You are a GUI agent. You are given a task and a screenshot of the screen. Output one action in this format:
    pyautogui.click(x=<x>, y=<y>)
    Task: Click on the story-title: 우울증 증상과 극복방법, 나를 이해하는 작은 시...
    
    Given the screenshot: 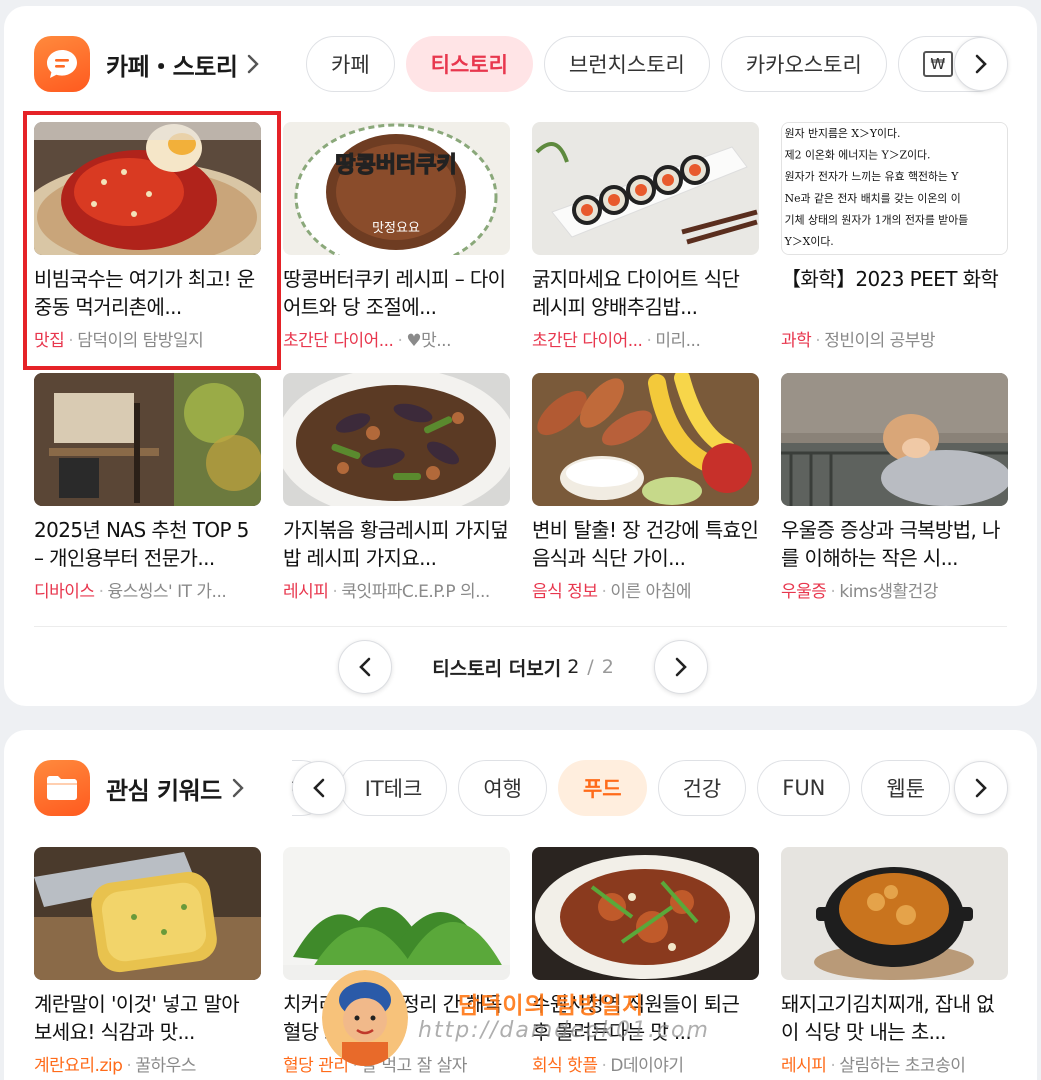 What is the action you would take?
    pyautogui.click(x=890, y=544)
    